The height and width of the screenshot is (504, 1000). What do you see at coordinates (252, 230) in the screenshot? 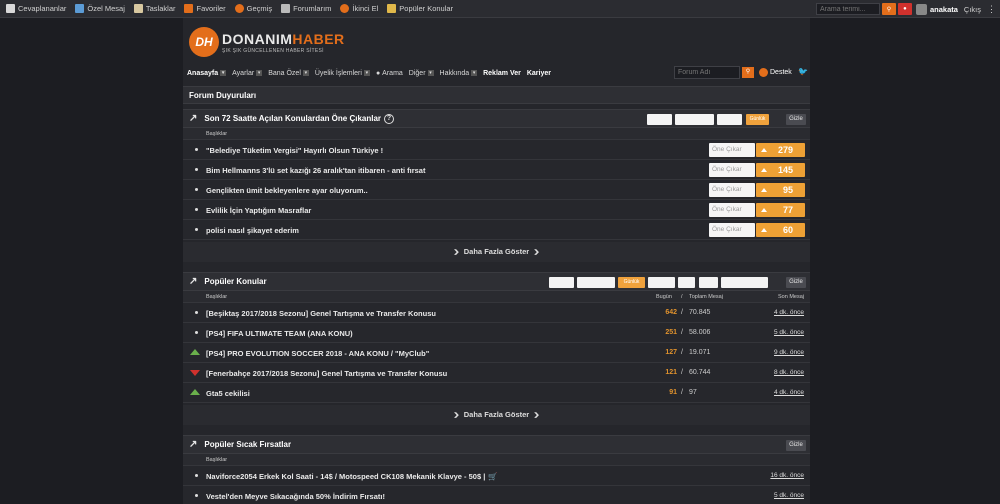
I see `topic-title: polisi nasıl şikayet ederim` at bounding box center [252, 230].